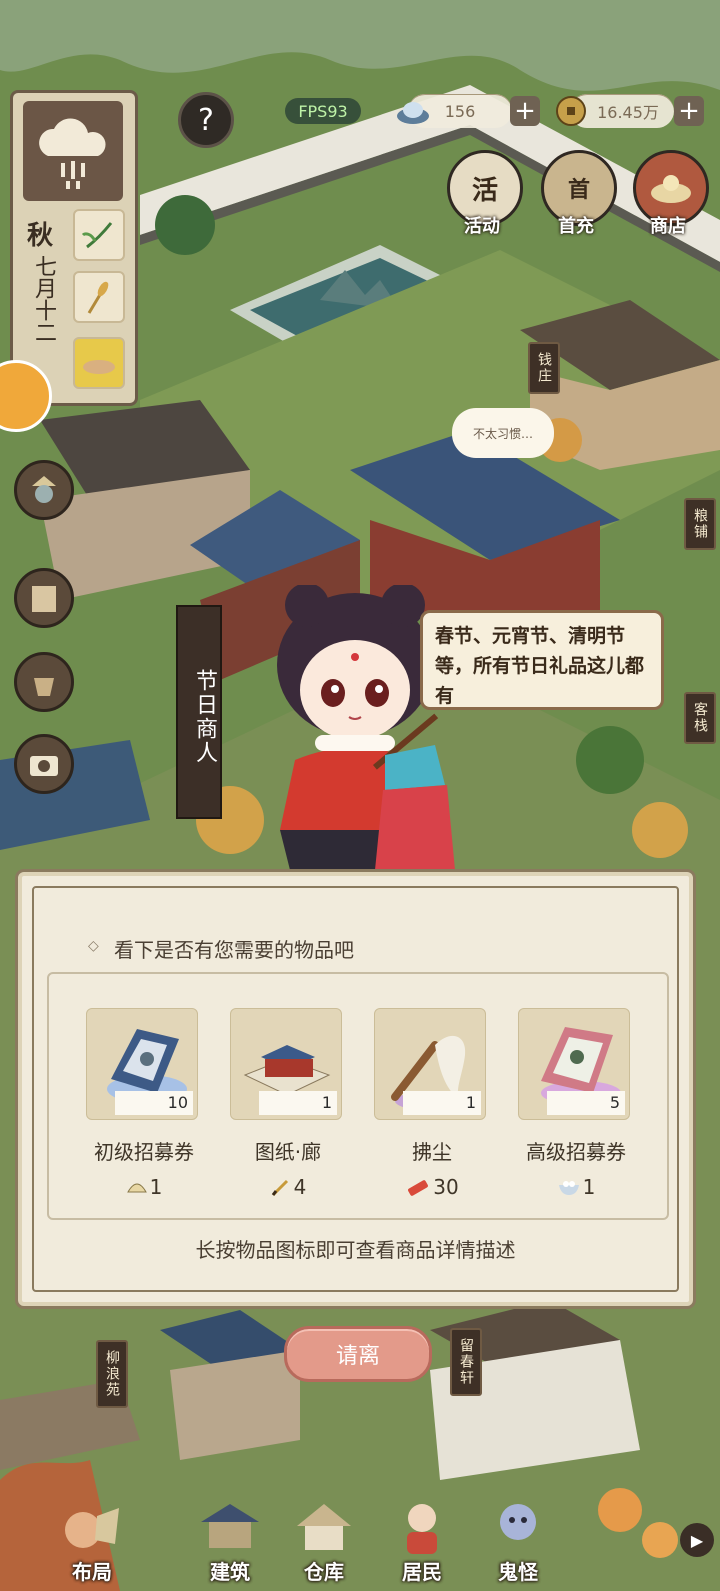 The height and width of the screenshot is (1591, 720). Describe the element at coordinates (358, 1354) in the screenshot. I see `leave-button: 请离` at that location.